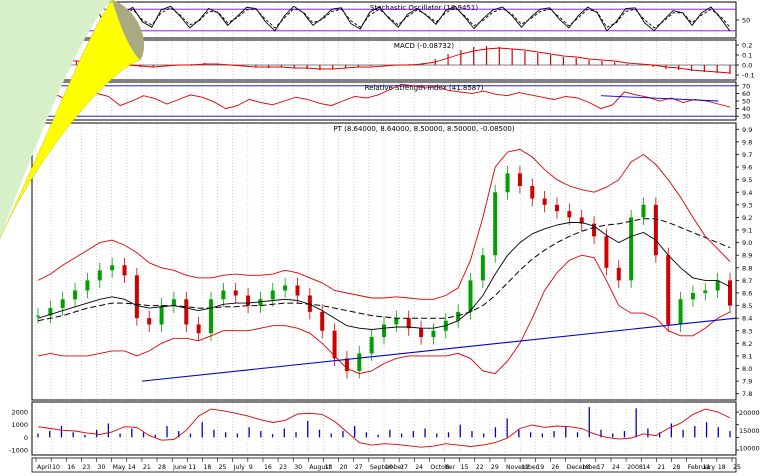 Image resolution: width=765 pixels, height=476 pixels. I want to click on y-tick-label: 8.4, so click(747, 319).